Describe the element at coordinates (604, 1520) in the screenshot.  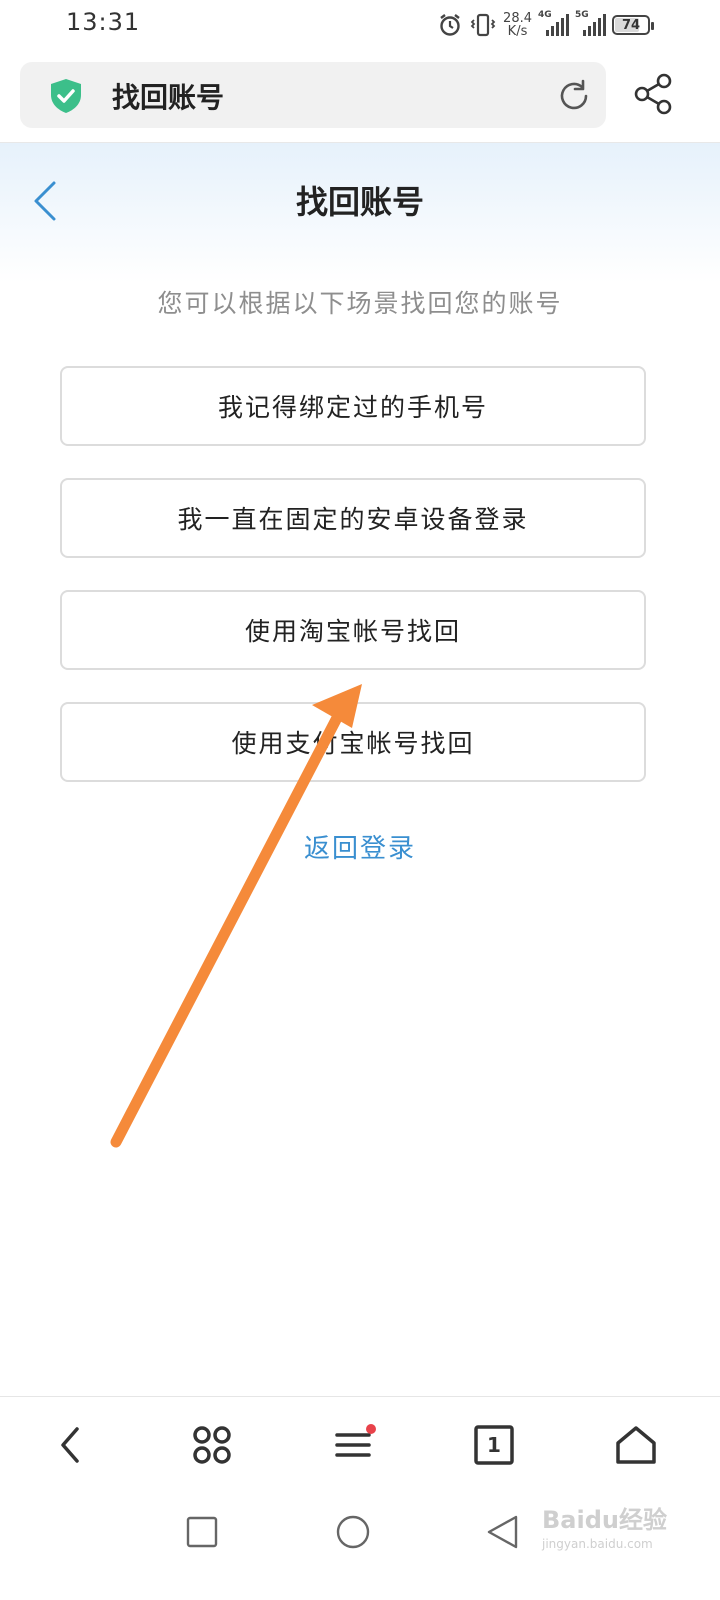
I see `watermark-brand: Baidu经验` at that location.